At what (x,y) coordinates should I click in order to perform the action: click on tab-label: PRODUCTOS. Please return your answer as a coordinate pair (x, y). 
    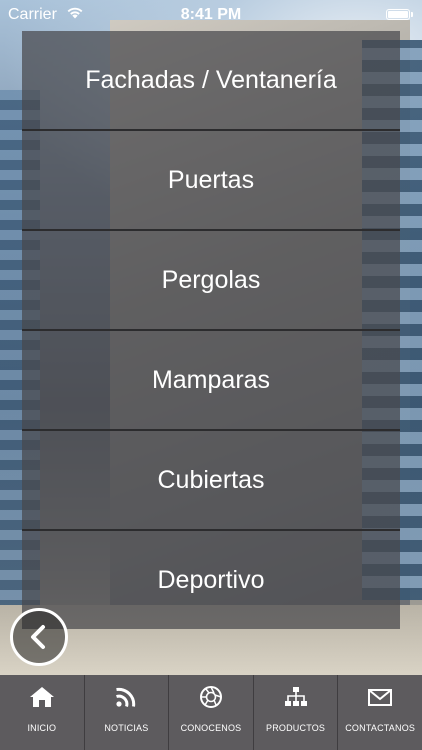
    Looking at the image, I should click on (296, 728).